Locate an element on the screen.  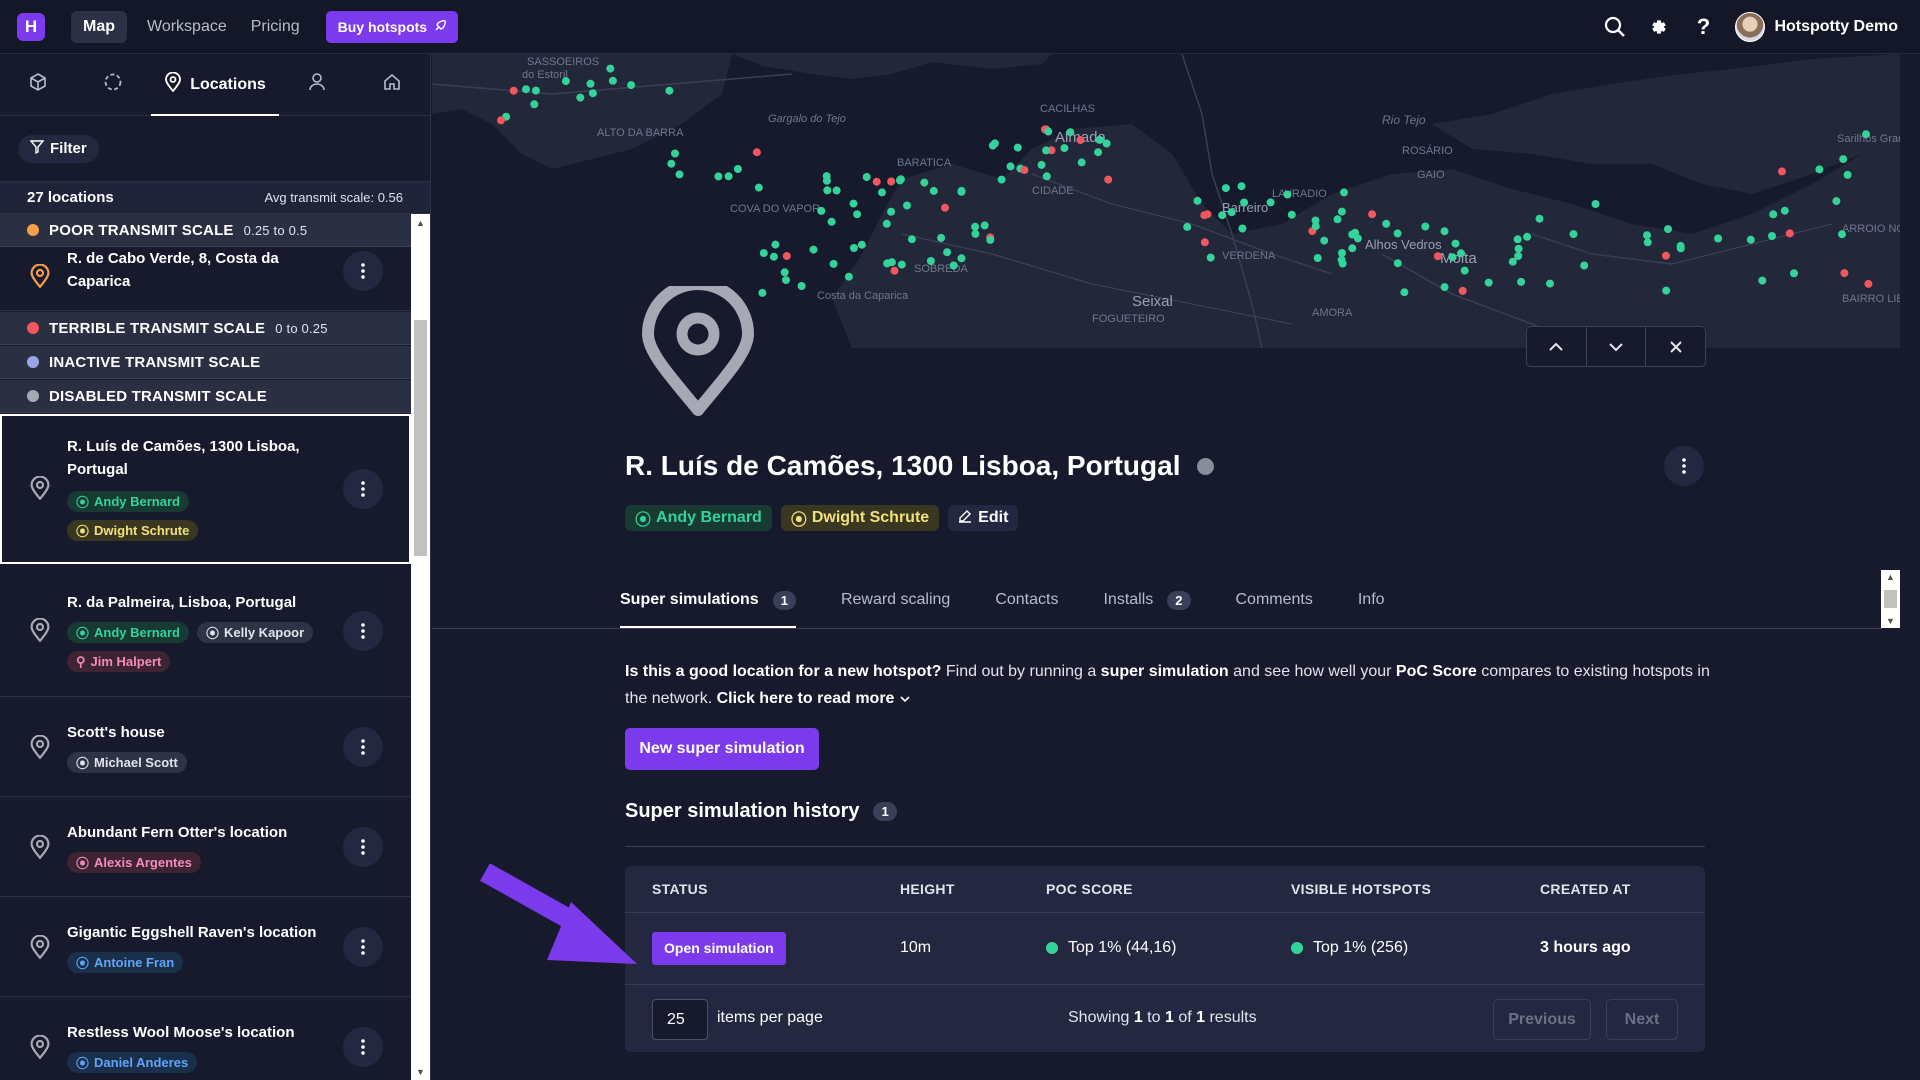
detail-scrollbar: ▲ ▼ is located at coordinates (1890, 599).